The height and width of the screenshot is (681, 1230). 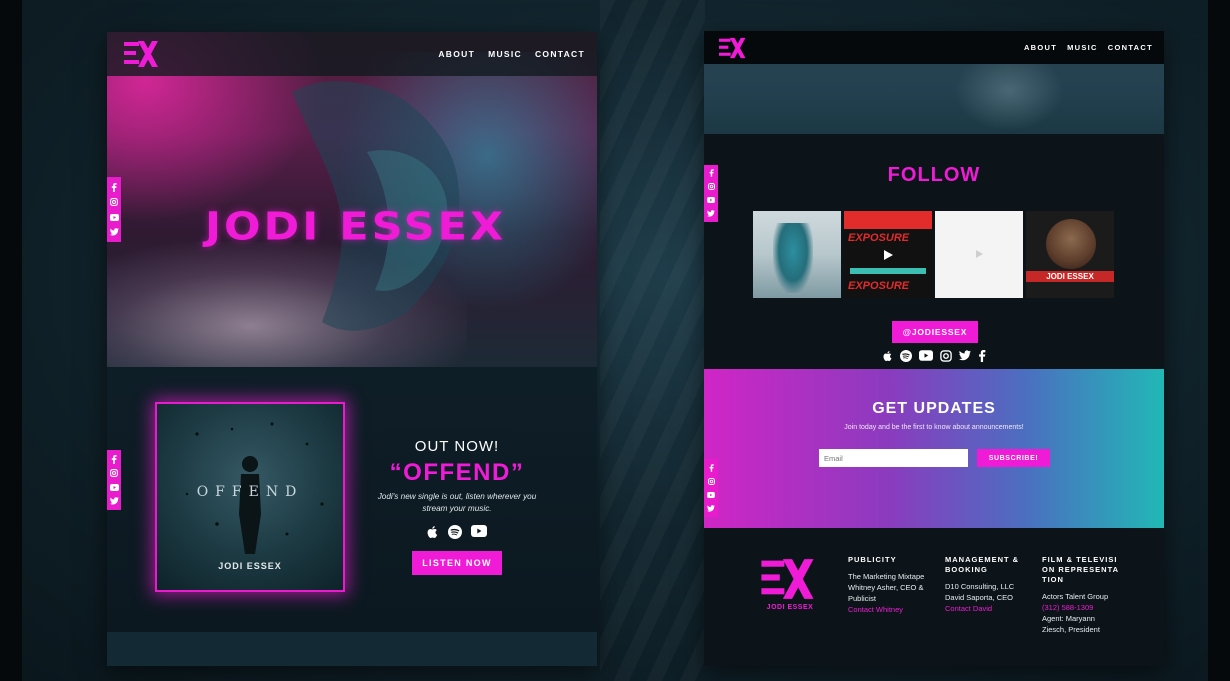 I want to click on play-icon, so click(x=888, y=255).